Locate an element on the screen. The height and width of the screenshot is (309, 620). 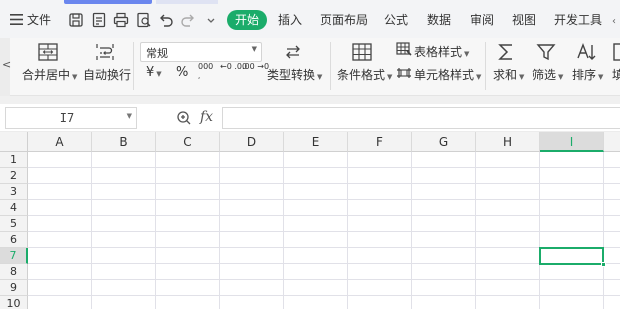
print-preview-icon is located at coordinates (144, 20).